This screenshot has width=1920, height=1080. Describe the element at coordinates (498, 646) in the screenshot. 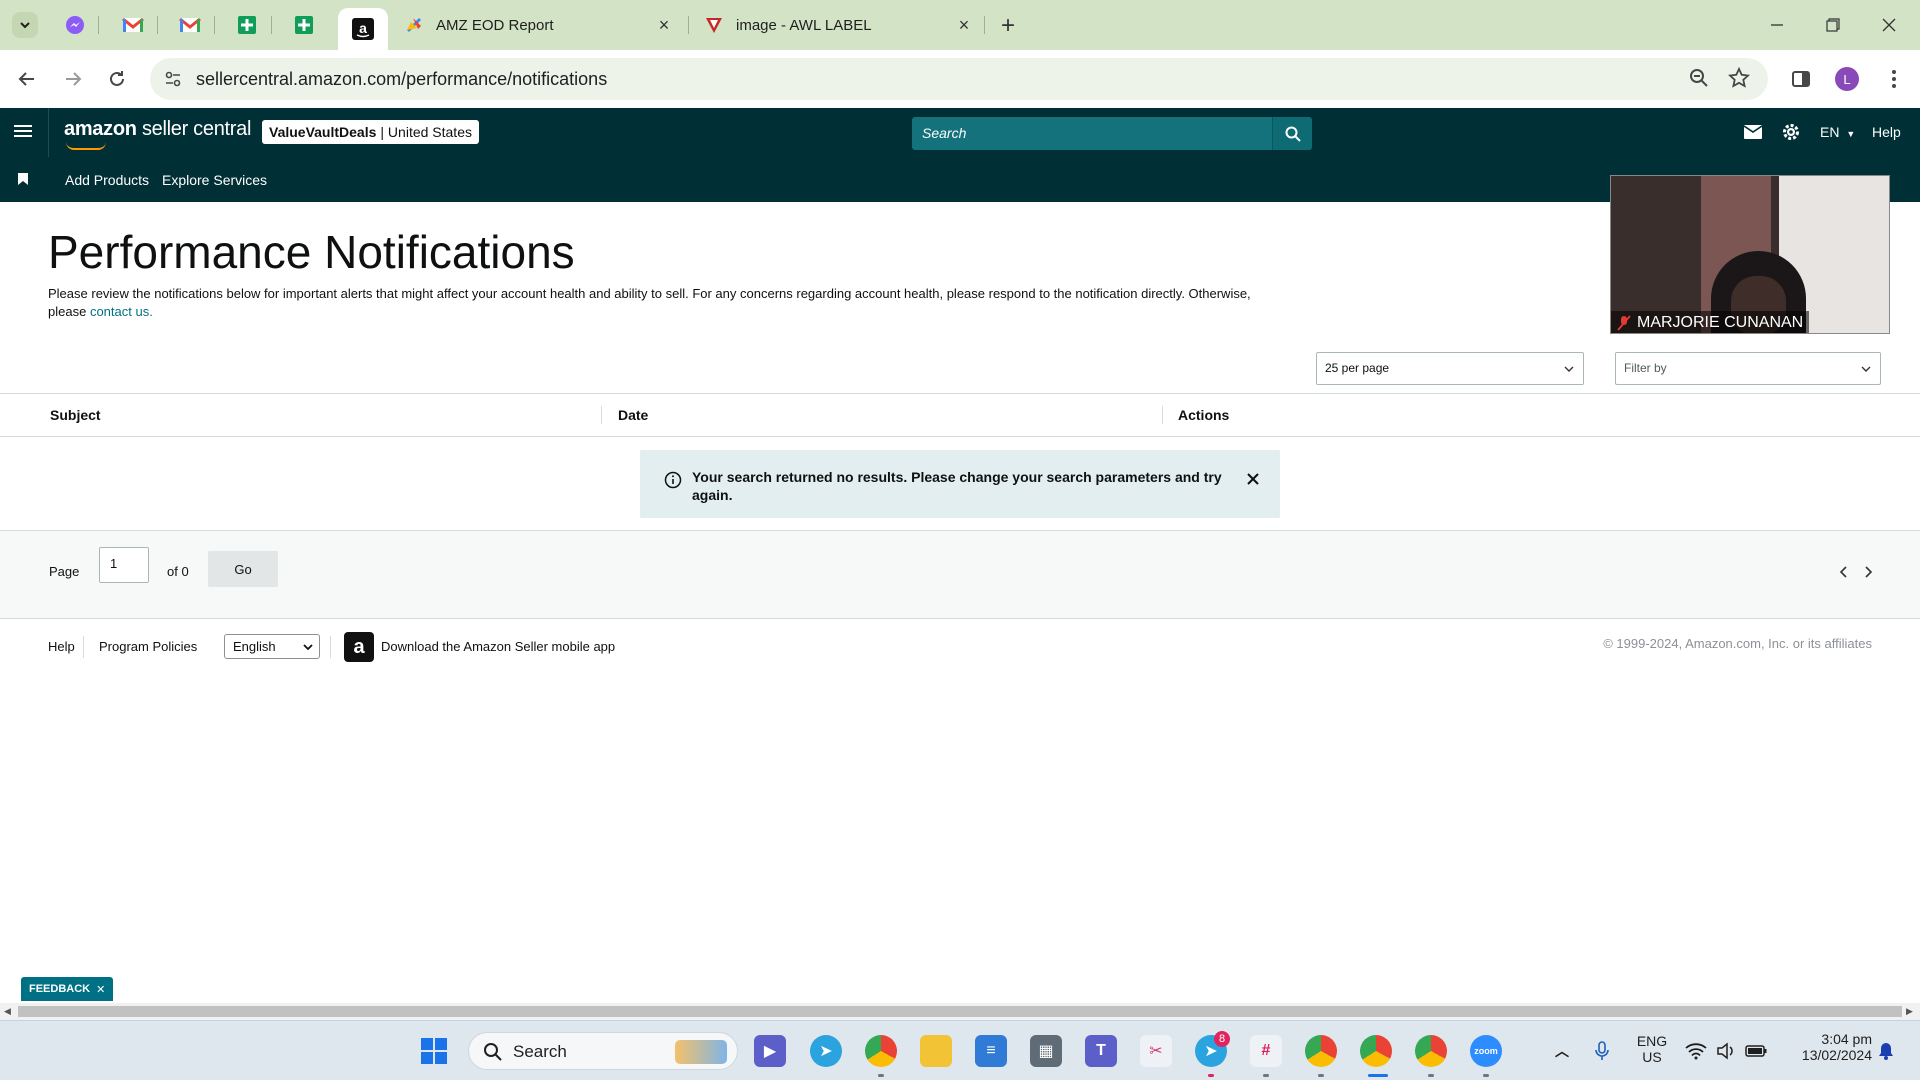

I see `download-app-link: Download the Amazon Seller mobile app` at that location.